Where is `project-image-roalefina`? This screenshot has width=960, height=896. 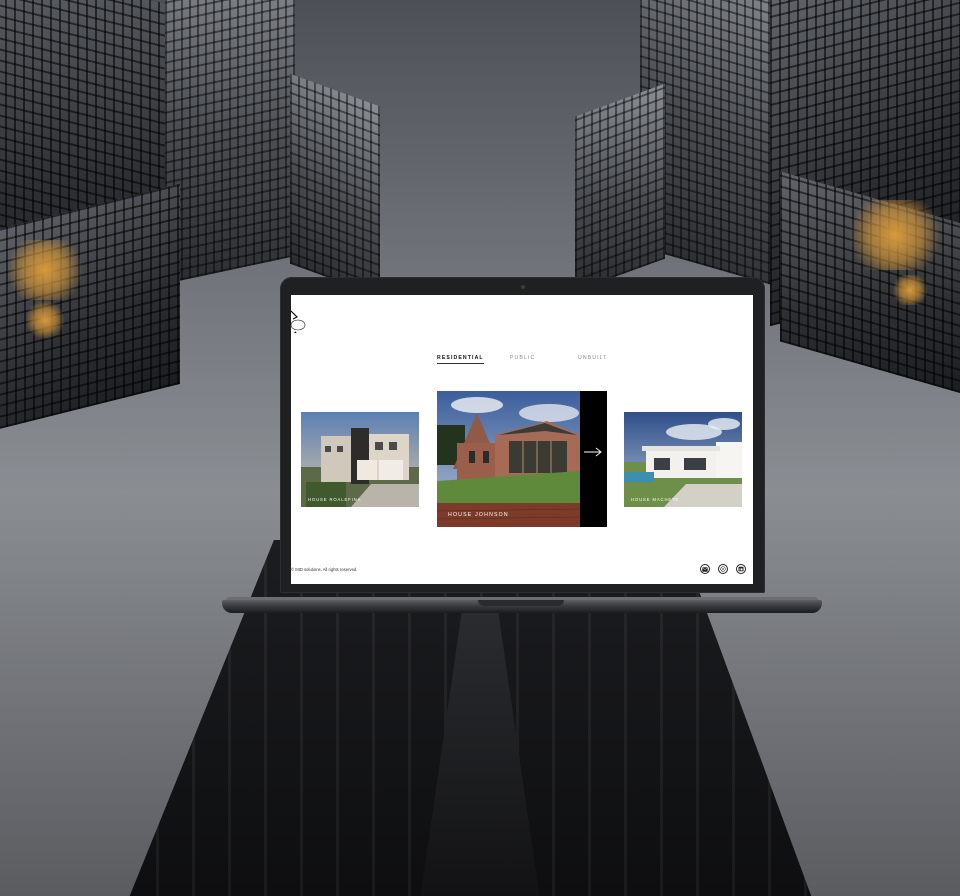 project-image-roalefina is located at coordinates (360, 459).